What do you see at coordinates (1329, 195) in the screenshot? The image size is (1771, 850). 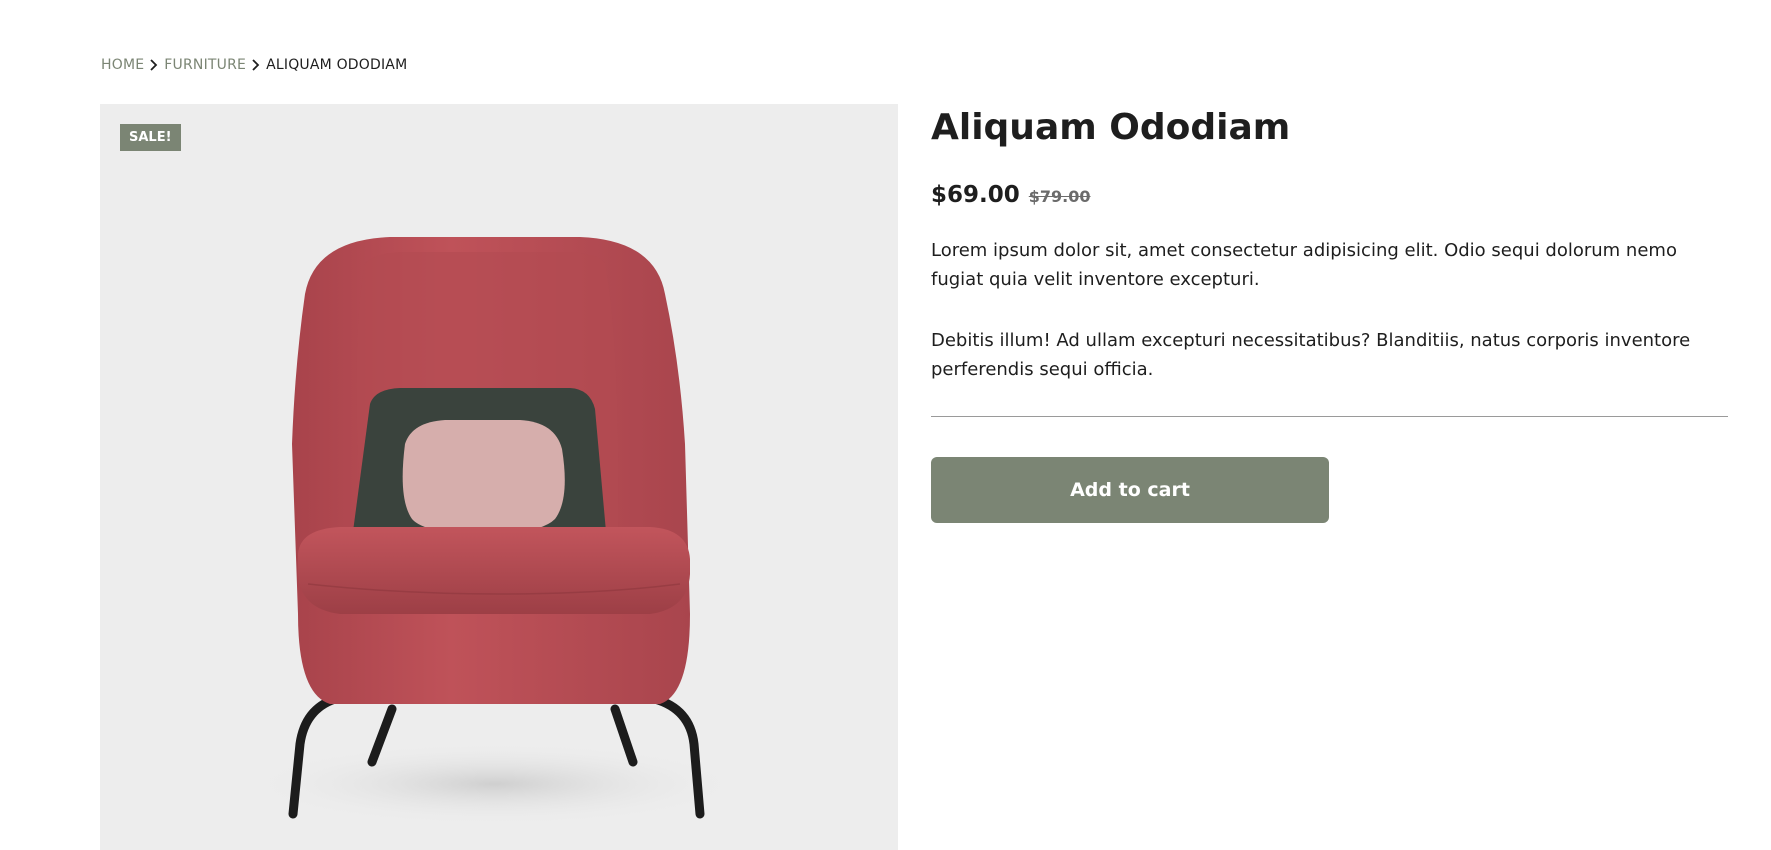 I see `price: $69.00 $79.00` at bounding box center [1329, 195].